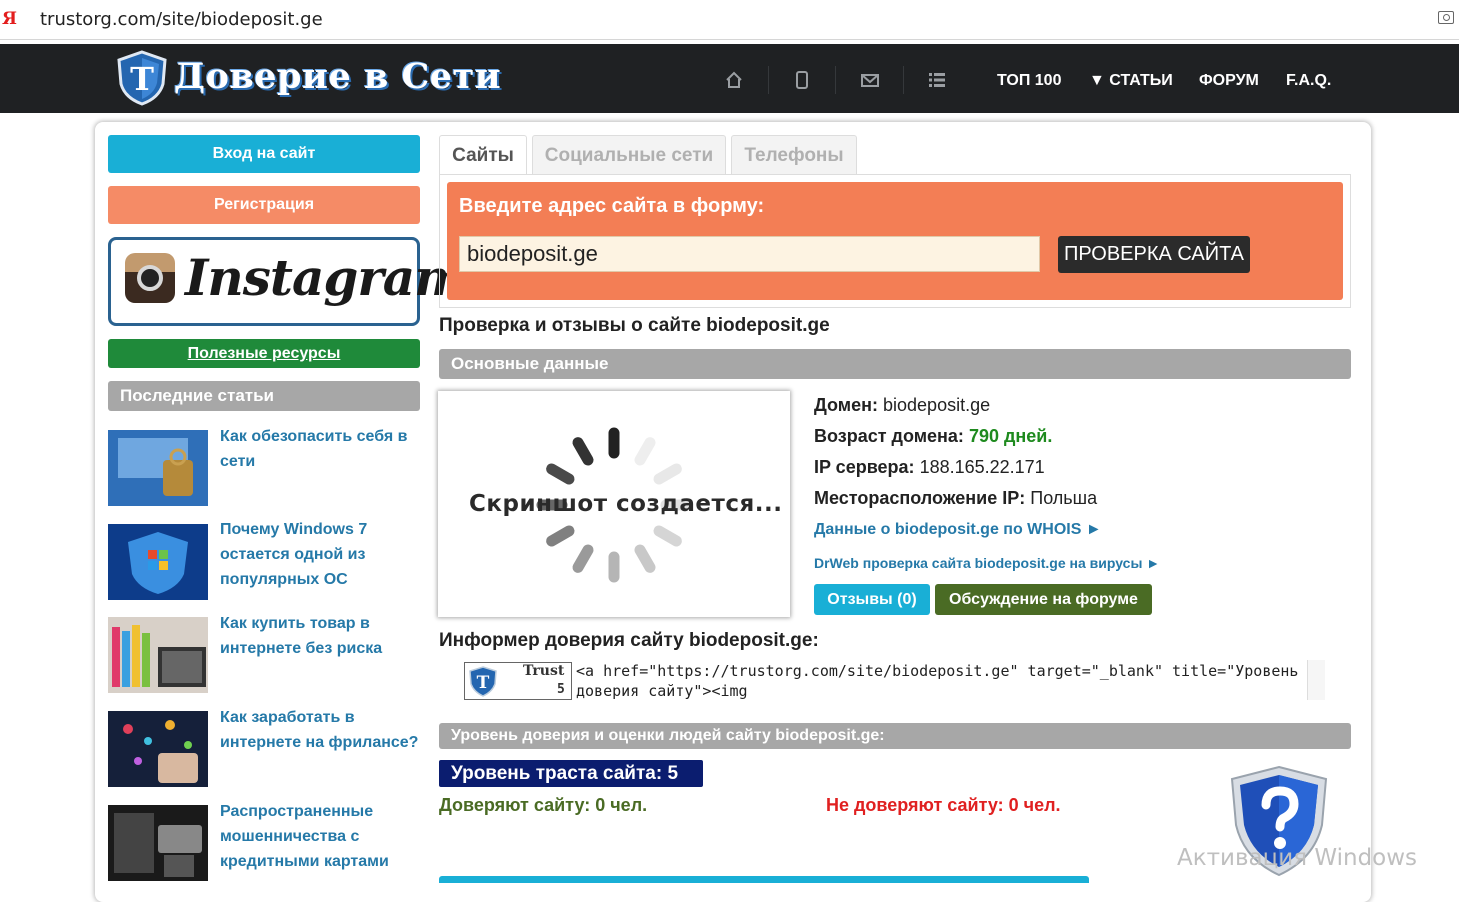 The image size is (1459, 902). What do you see at coordinates (571, 773) in the screenshot?
I see `trust-level-badge: Уровень траста сайта: 5` at bounding box center [571, 773].